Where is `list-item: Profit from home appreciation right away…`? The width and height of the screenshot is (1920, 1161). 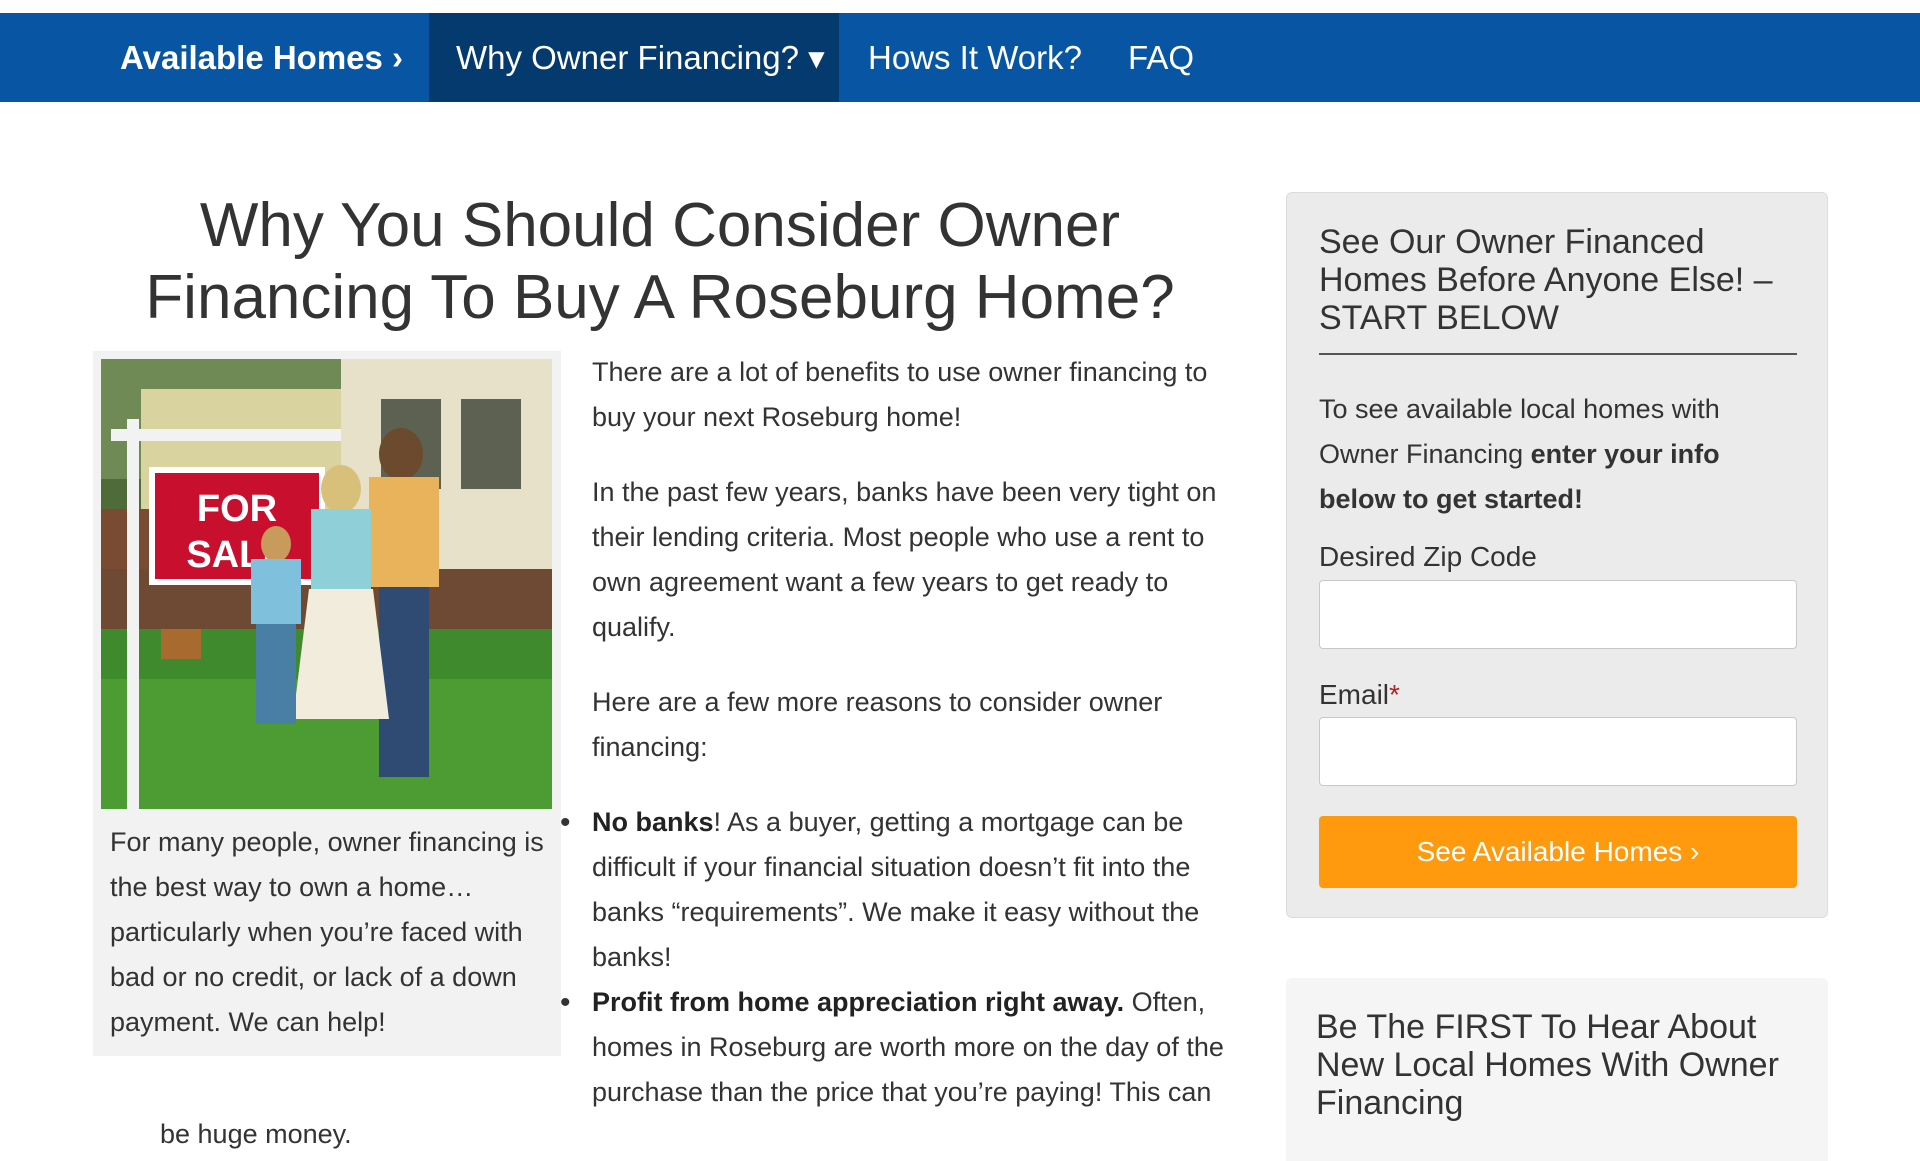 list-item: Profit from home appreciation right away… is located at coordinates (896, 1047).